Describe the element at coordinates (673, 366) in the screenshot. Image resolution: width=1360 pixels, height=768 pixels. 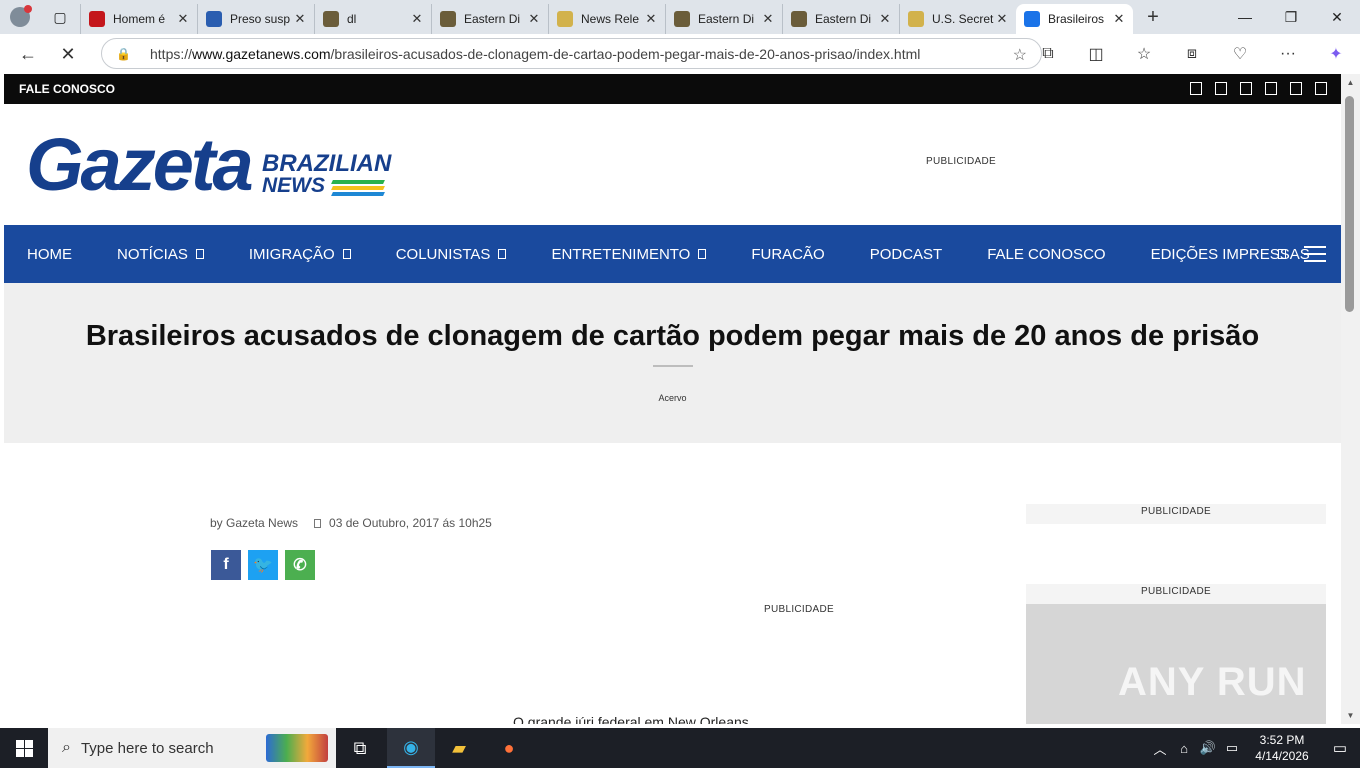
I see `title-divider` at that location.